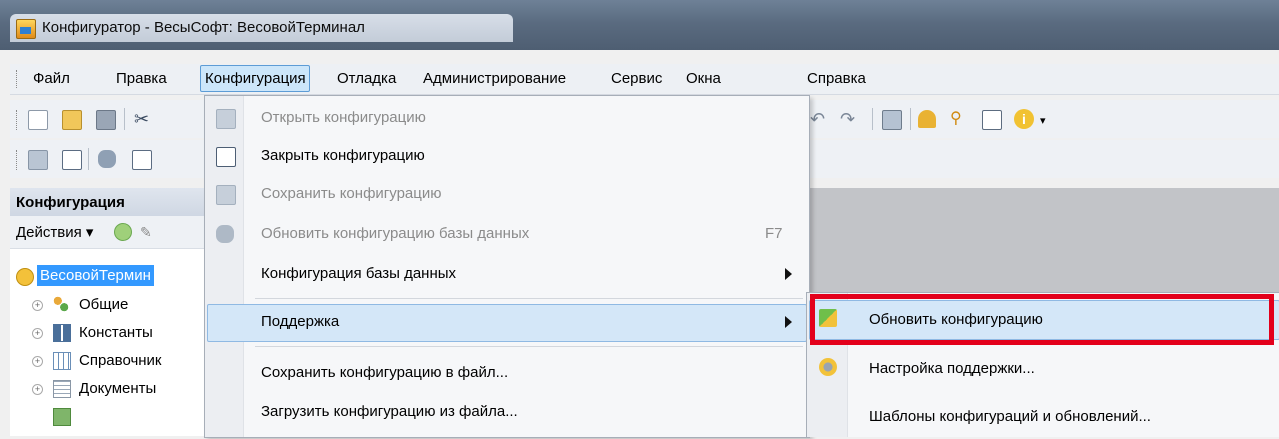  I want to click on panel-title: Конфигурация, so click(110, 202).